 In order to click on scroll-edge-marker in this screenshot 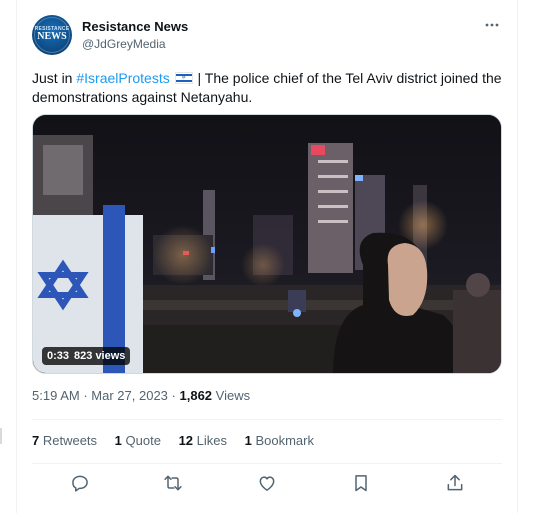, I will do `click(1, 436)`.